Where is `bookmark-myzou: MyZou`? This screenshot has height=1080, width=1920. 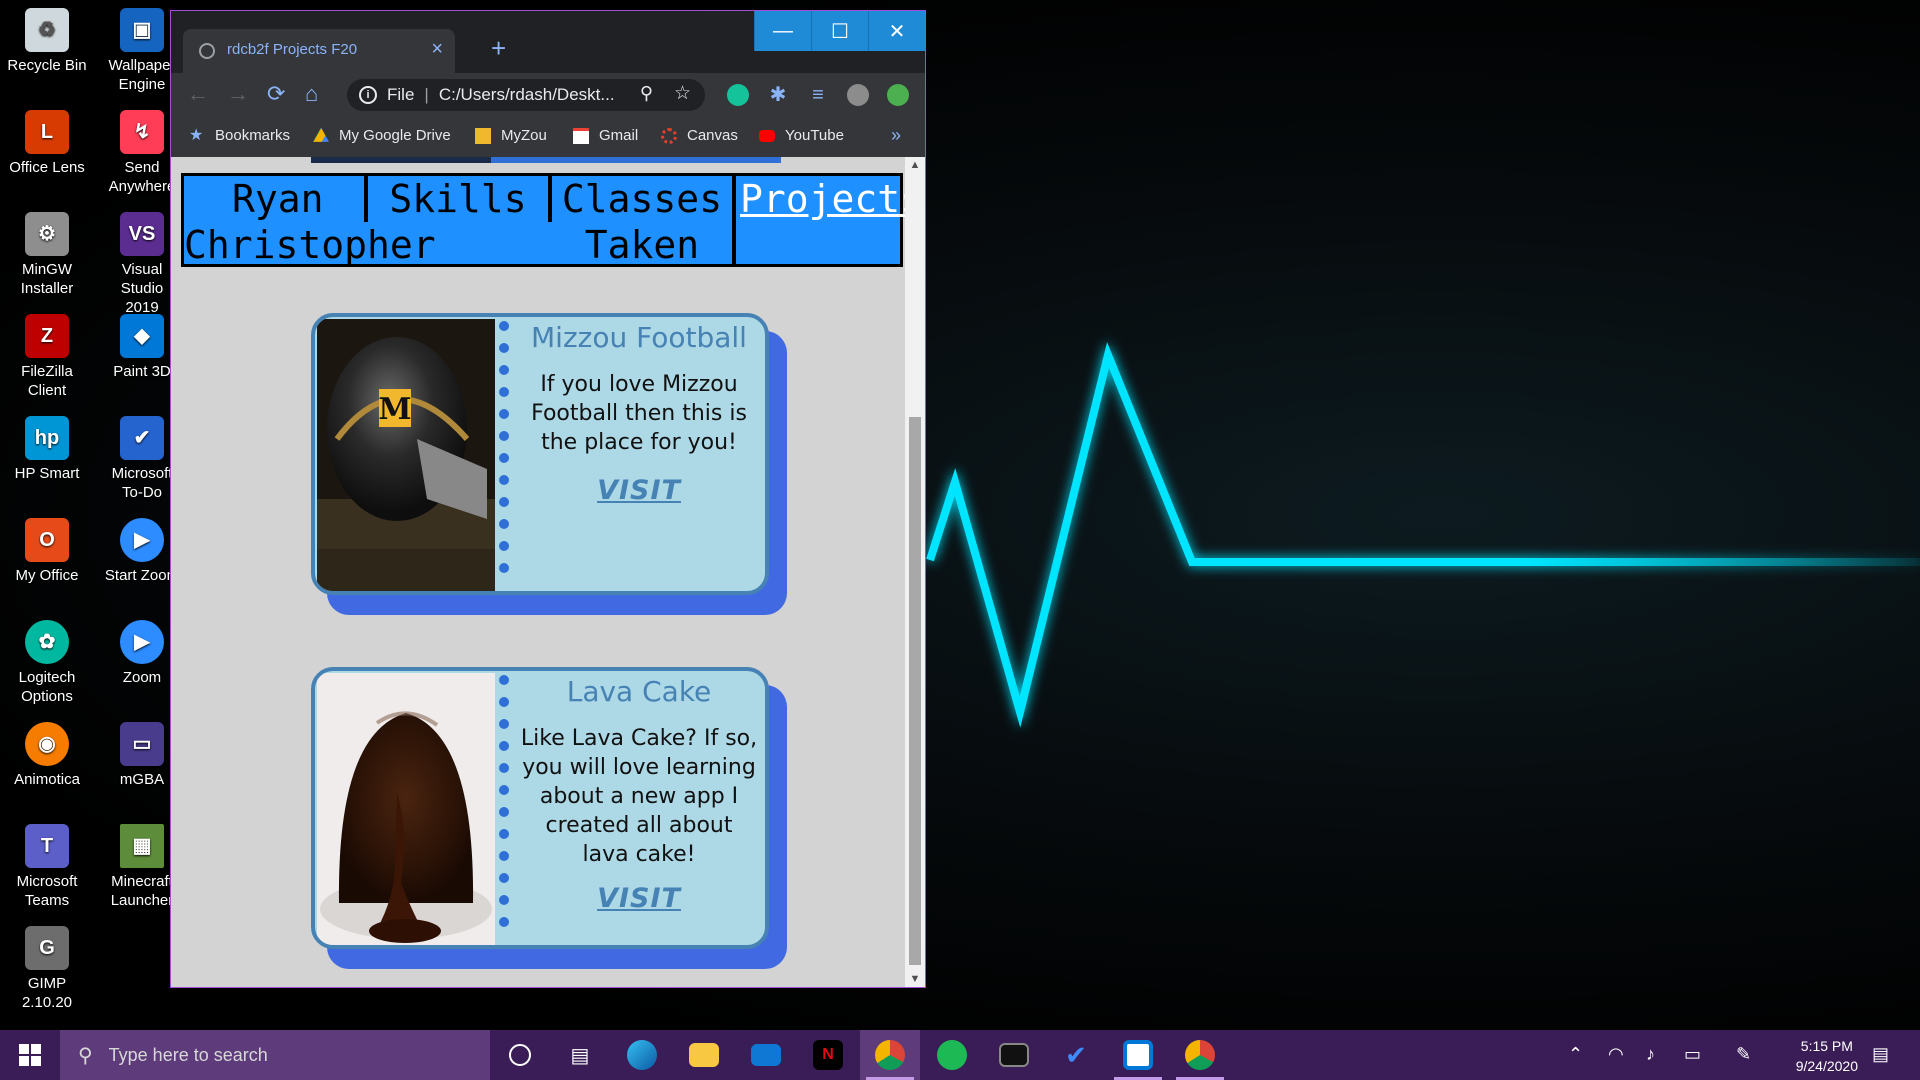 bookmark-myzou: MyZou is located at coordinates (511, 135).